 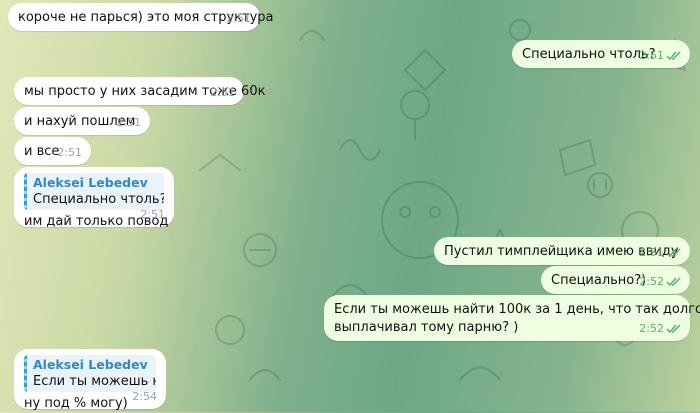 What do you see at coordinates (562, 251) in the screenshot?
I see `message-outgoing: Пустил тимплейщика имею ввиду 2:51` at bounding box center [562, 251].